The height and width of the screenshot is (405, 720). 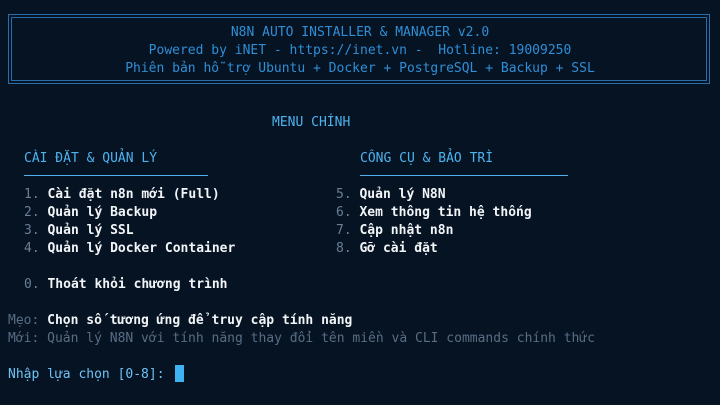 I want to click on menu-item-8: 8. Gỡ cài đặt, so click(x=387, y=248).